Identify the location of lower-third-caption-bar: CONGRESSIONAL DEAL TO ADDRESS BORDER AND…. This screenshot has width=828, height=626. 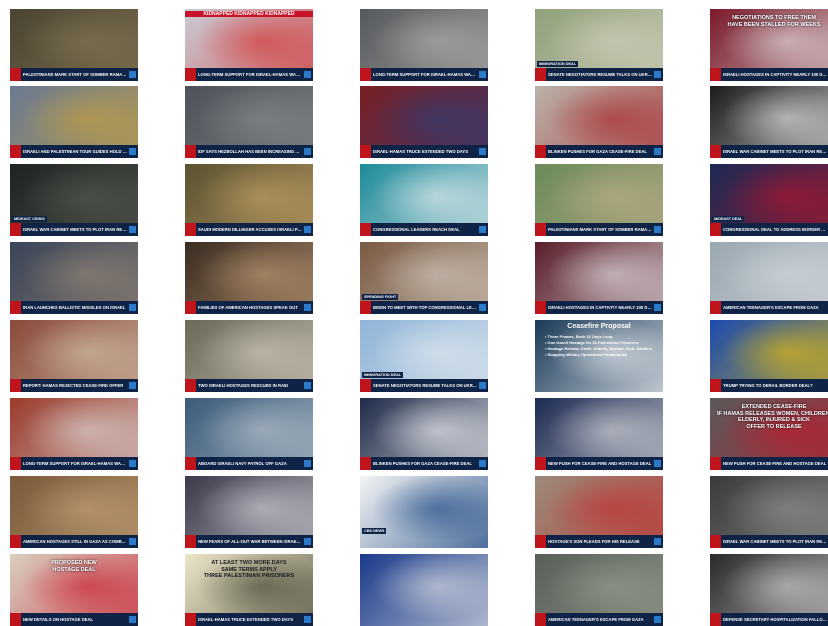
(769, 229).